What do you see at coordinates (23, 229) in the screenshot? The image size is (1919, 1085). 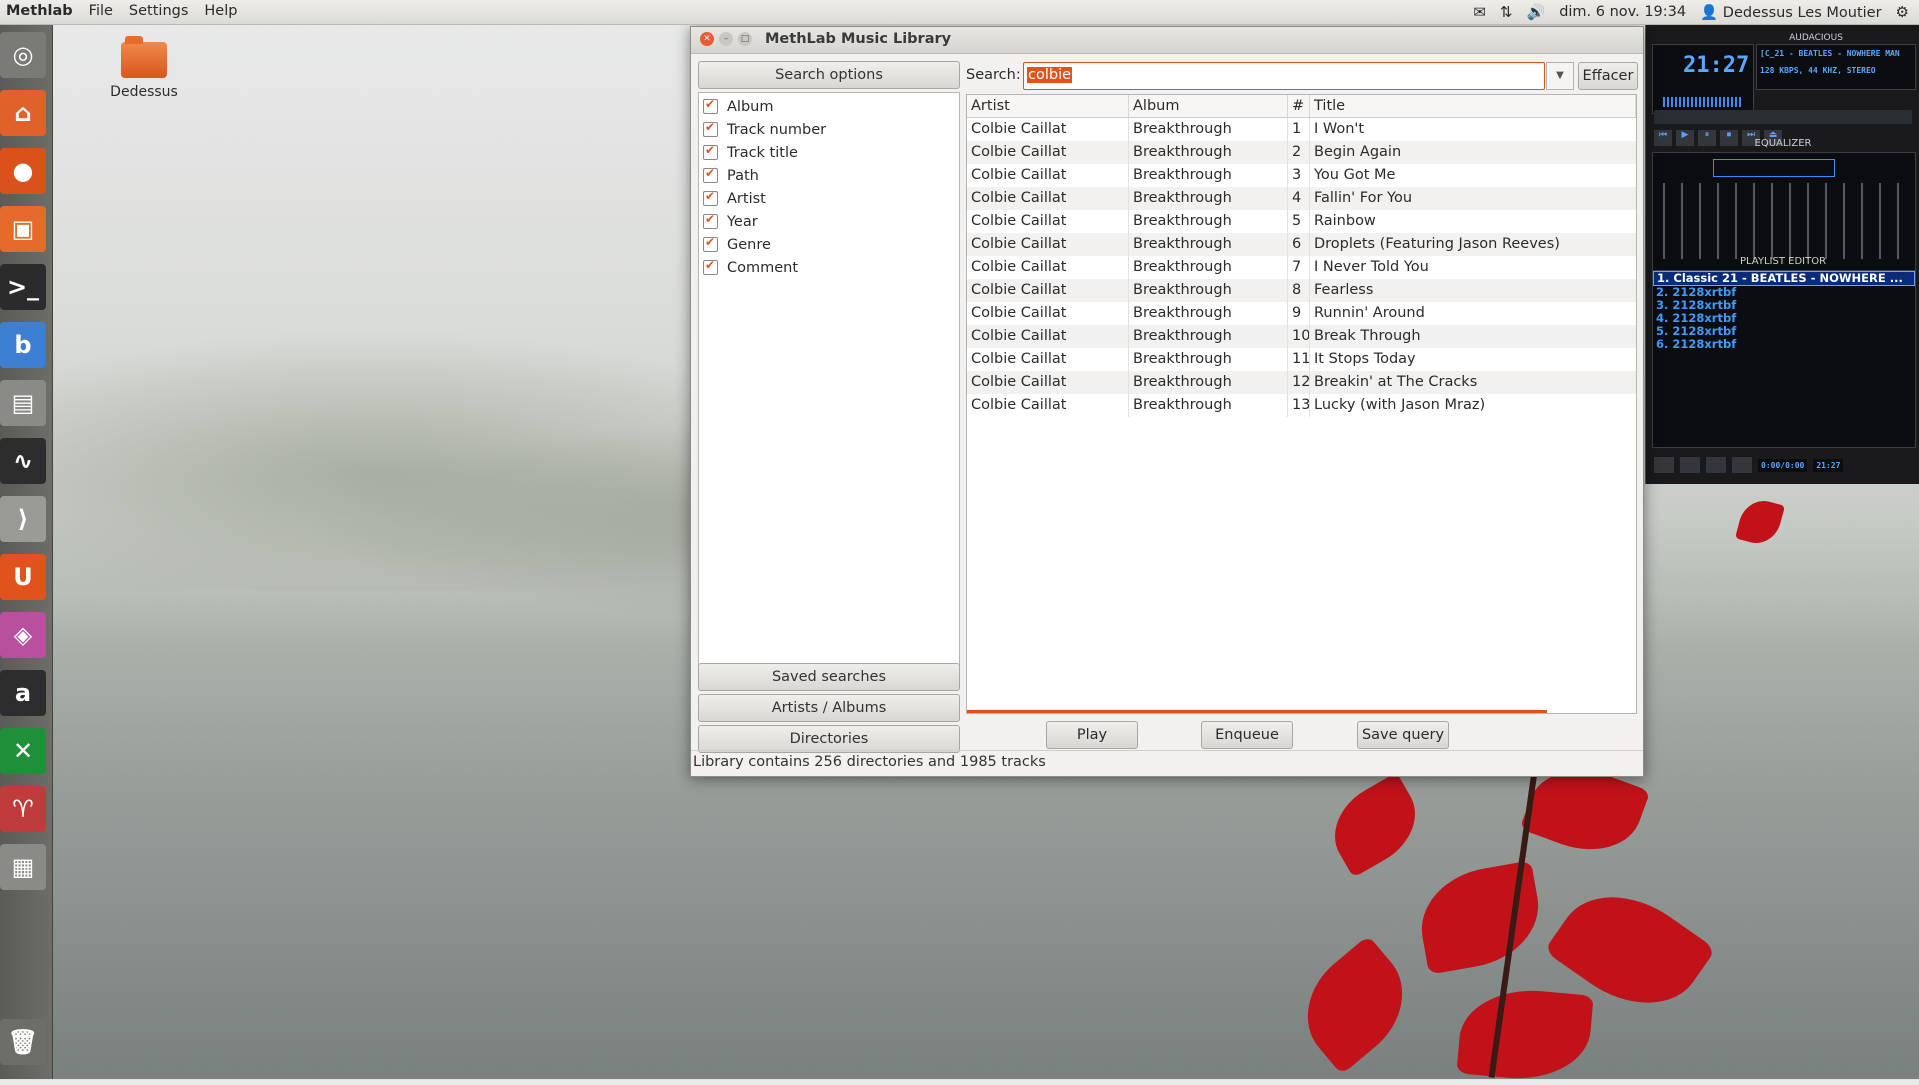 I see `software-center-icon: ▣` at bounding box center [23, 229].